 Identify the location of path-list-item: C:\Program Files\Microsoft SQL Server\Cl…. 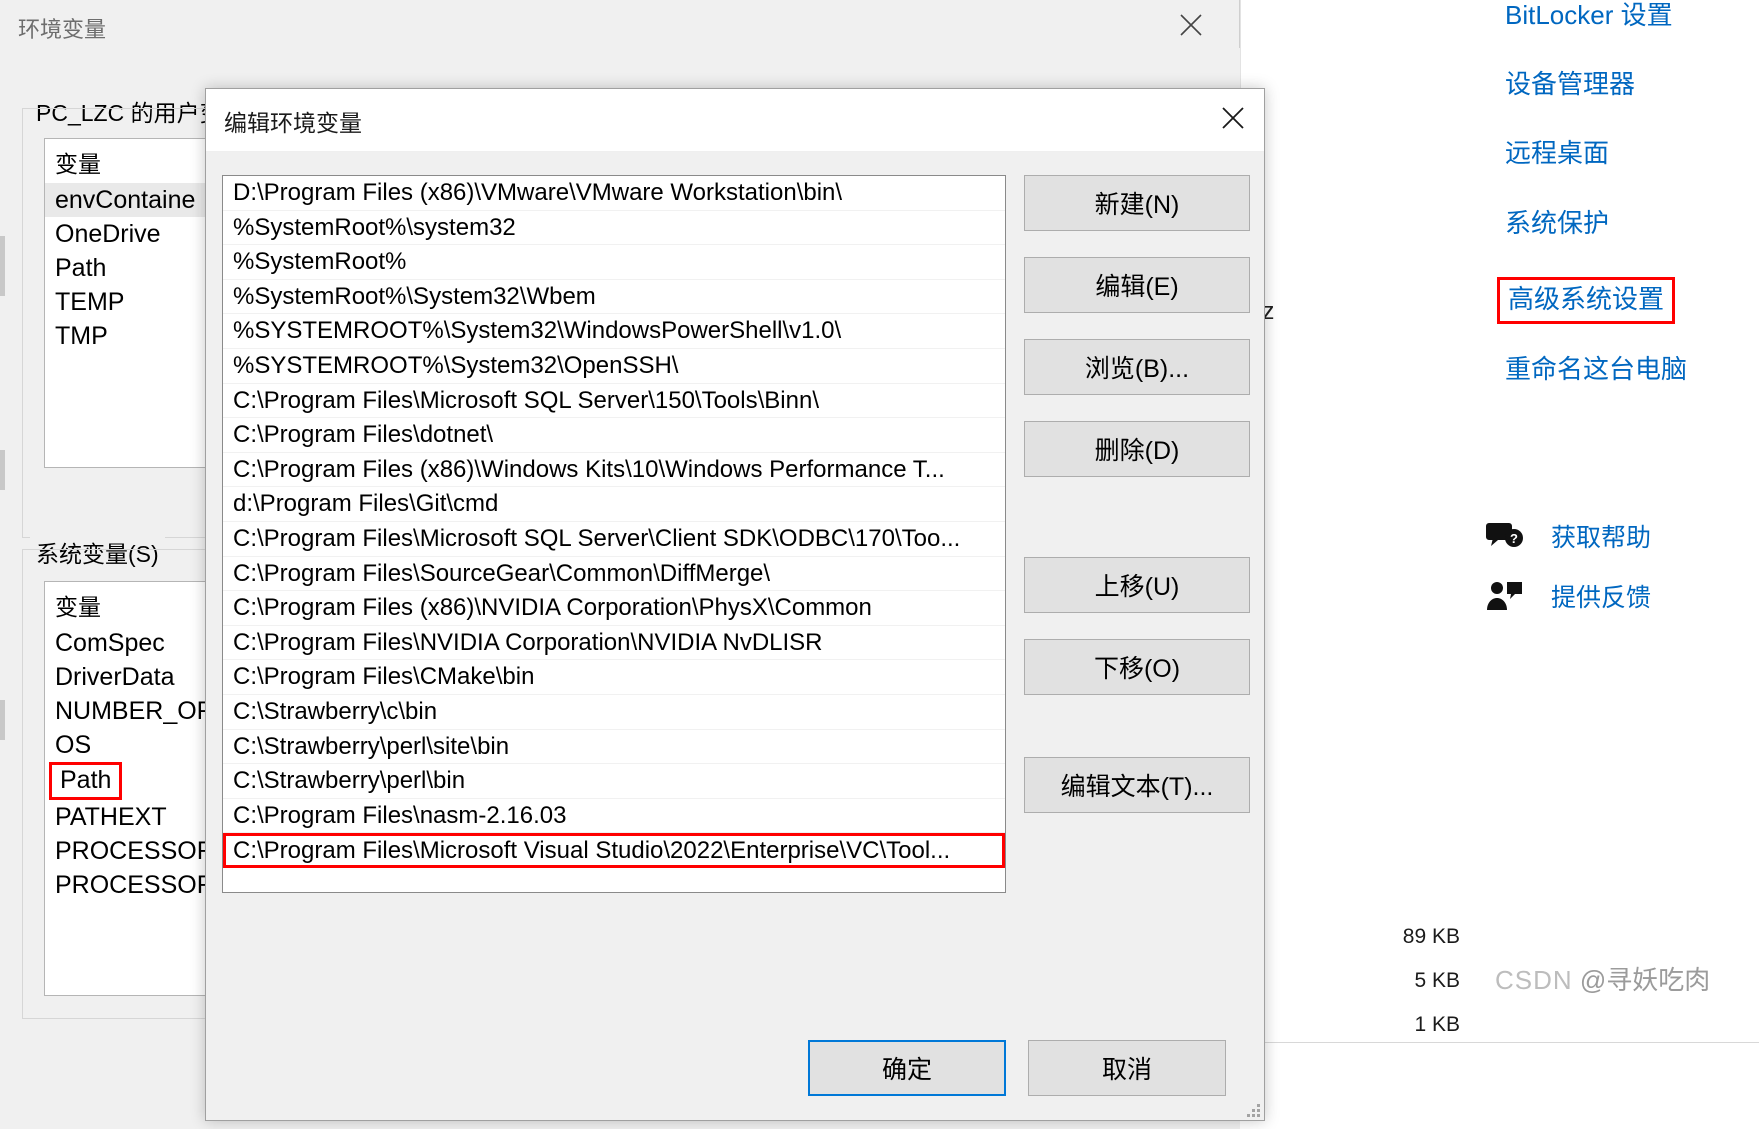
(614, 539).